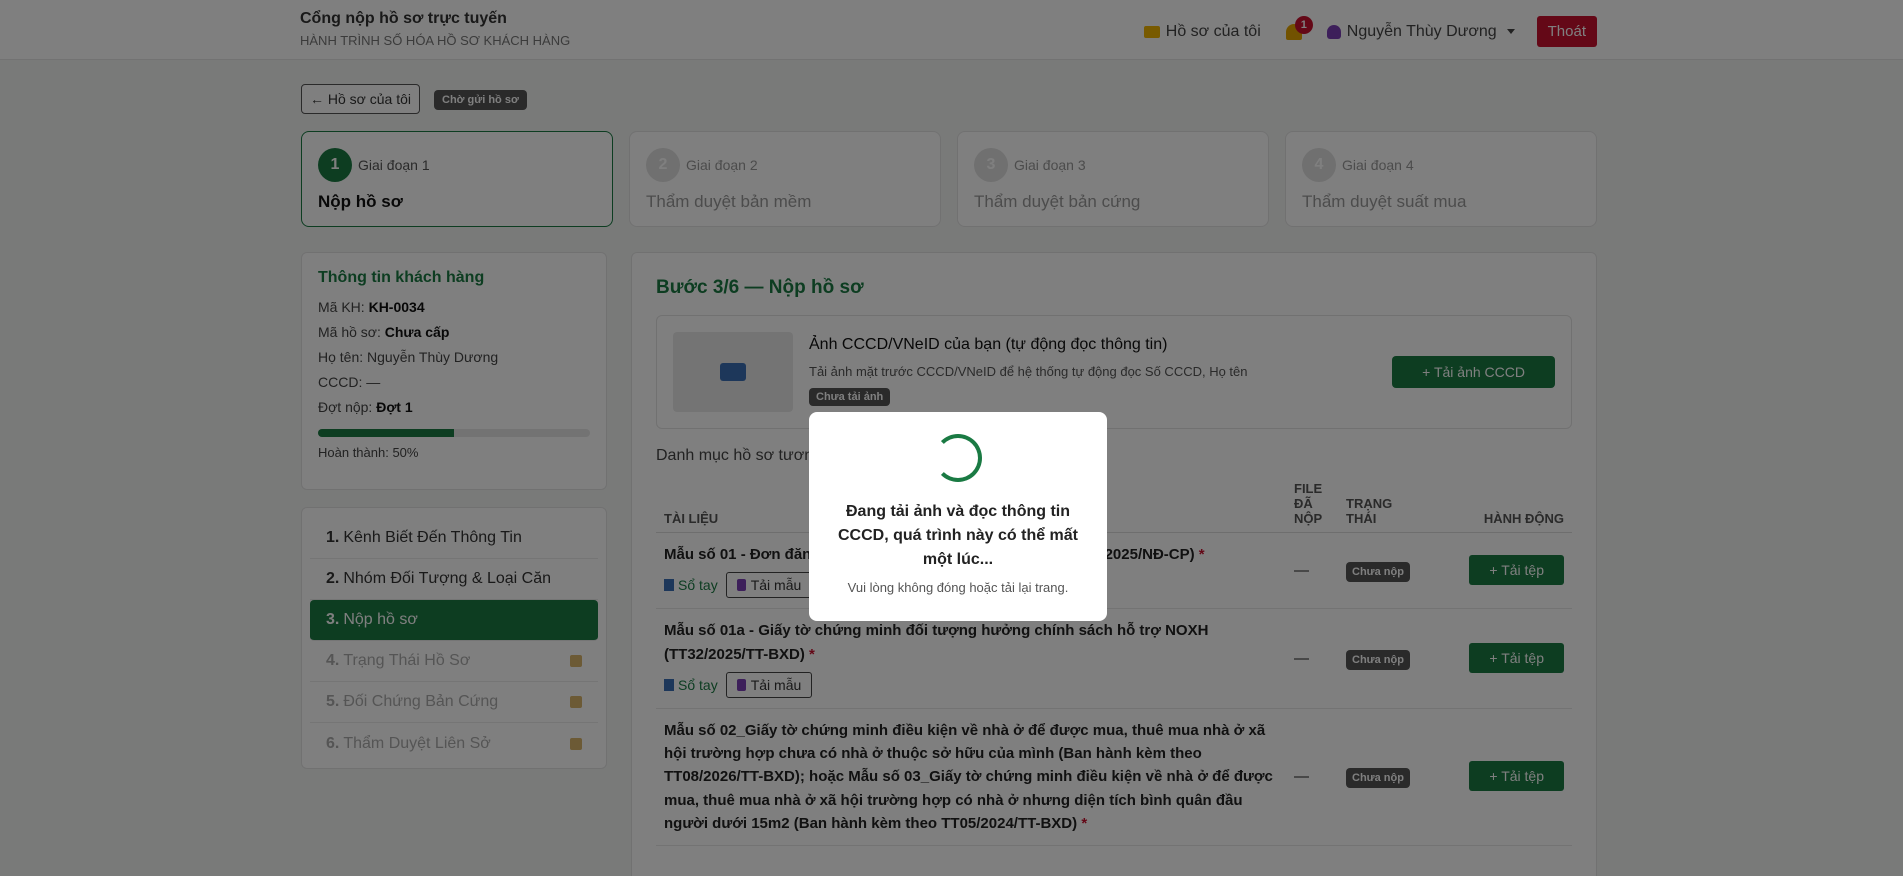 The image size is (1903, 876). What do you see at coordinates (958, 458) in the screenshot?
I see `loading-spinner-icon` at bounding box center [958, 458].